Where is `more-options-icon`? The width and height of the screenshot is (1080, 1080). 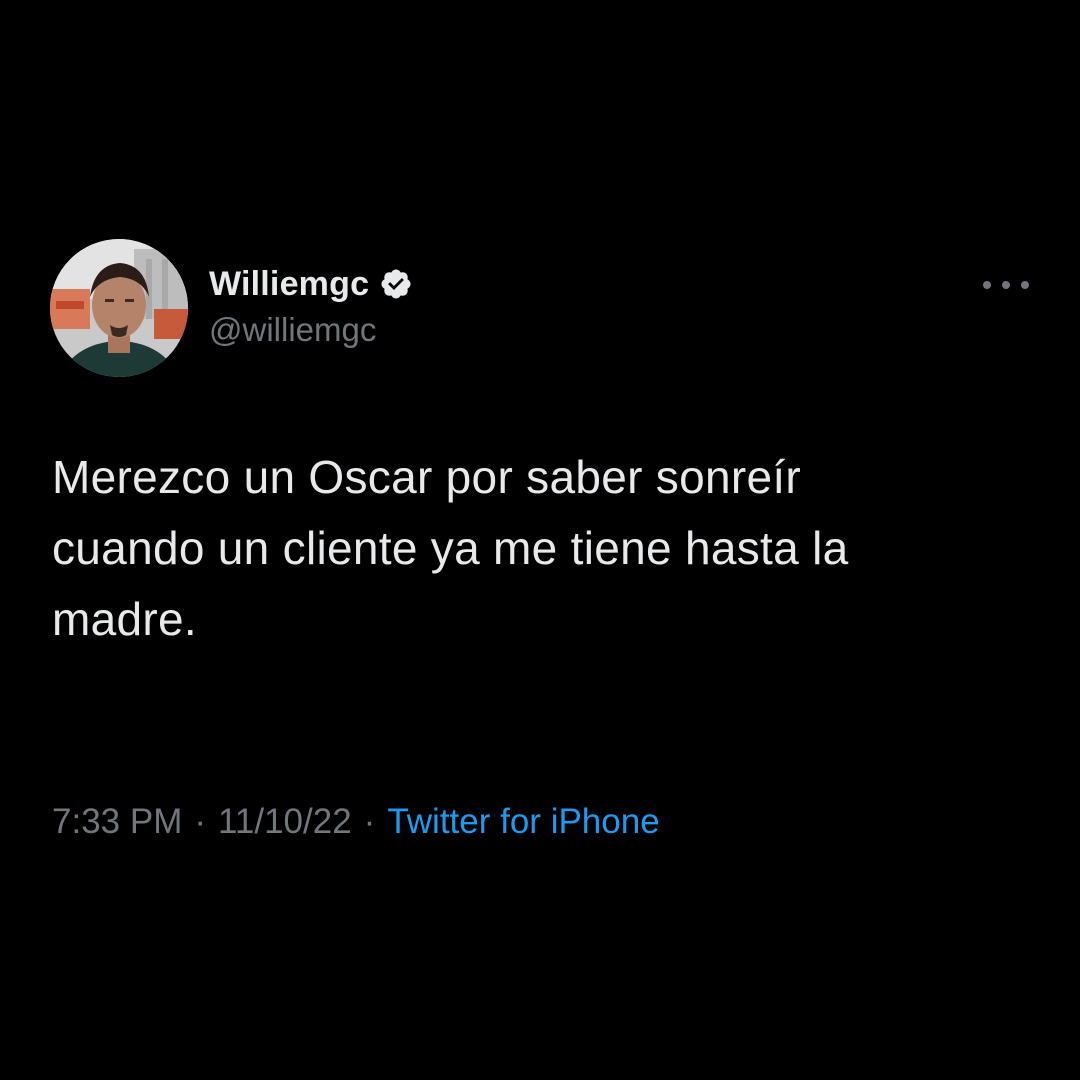 more-options-icon is located at coordinates (1006, 285).